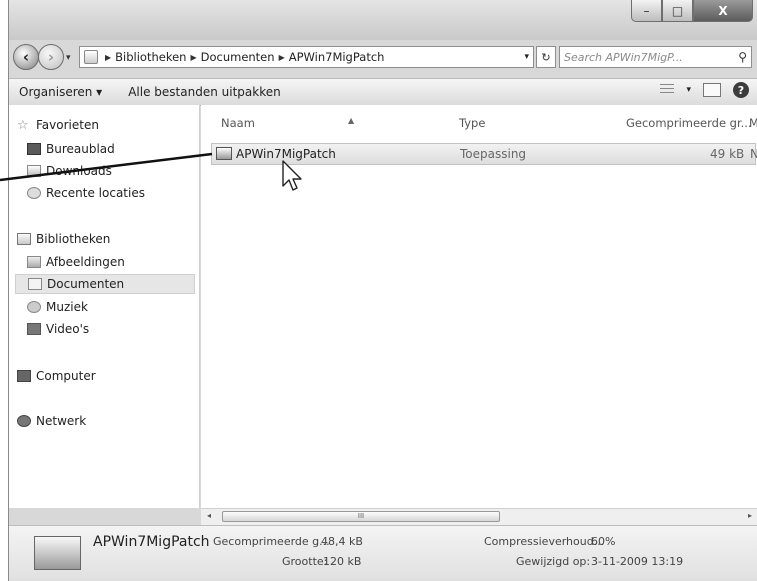  I want to click on maximize-button: □, so click(677, 11).